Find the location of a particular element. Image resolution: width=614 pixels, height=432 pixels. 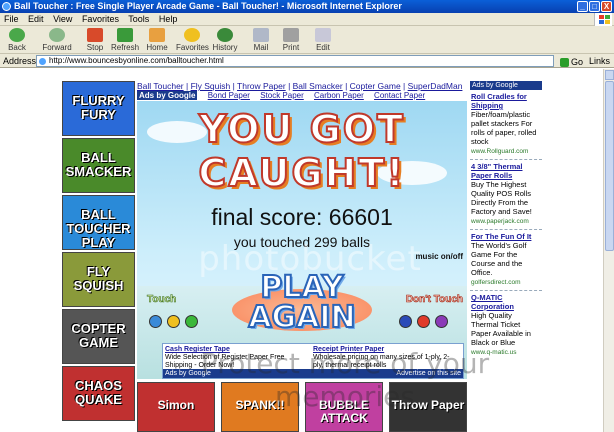

links-button: Links is located at coordinates (599, 61).